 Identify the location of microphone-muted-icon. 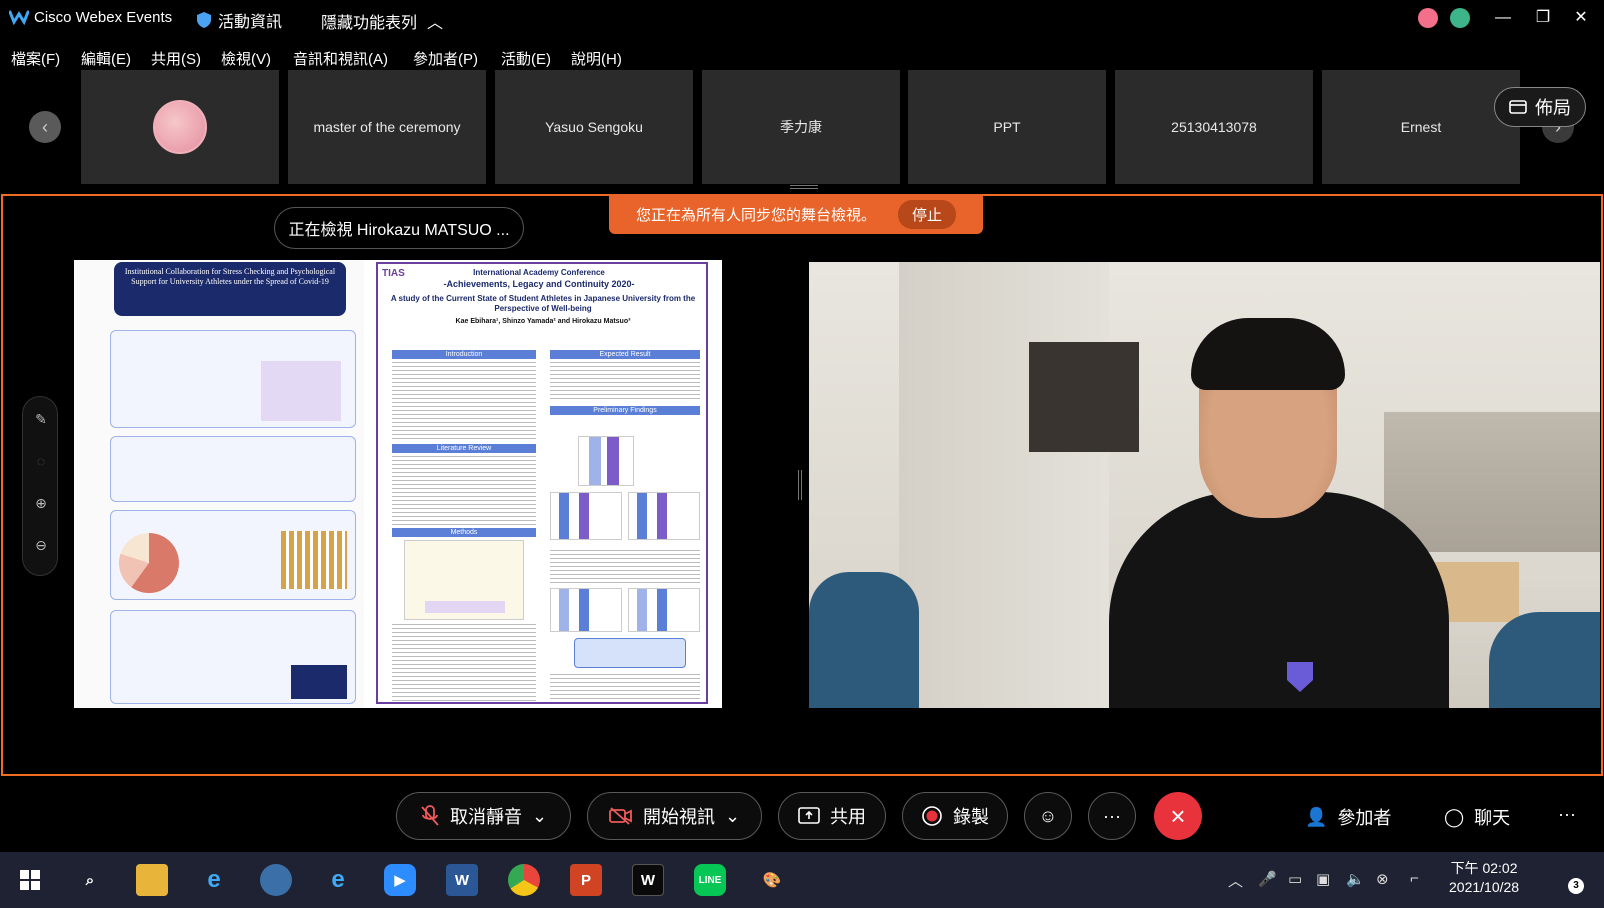
(430, 815).